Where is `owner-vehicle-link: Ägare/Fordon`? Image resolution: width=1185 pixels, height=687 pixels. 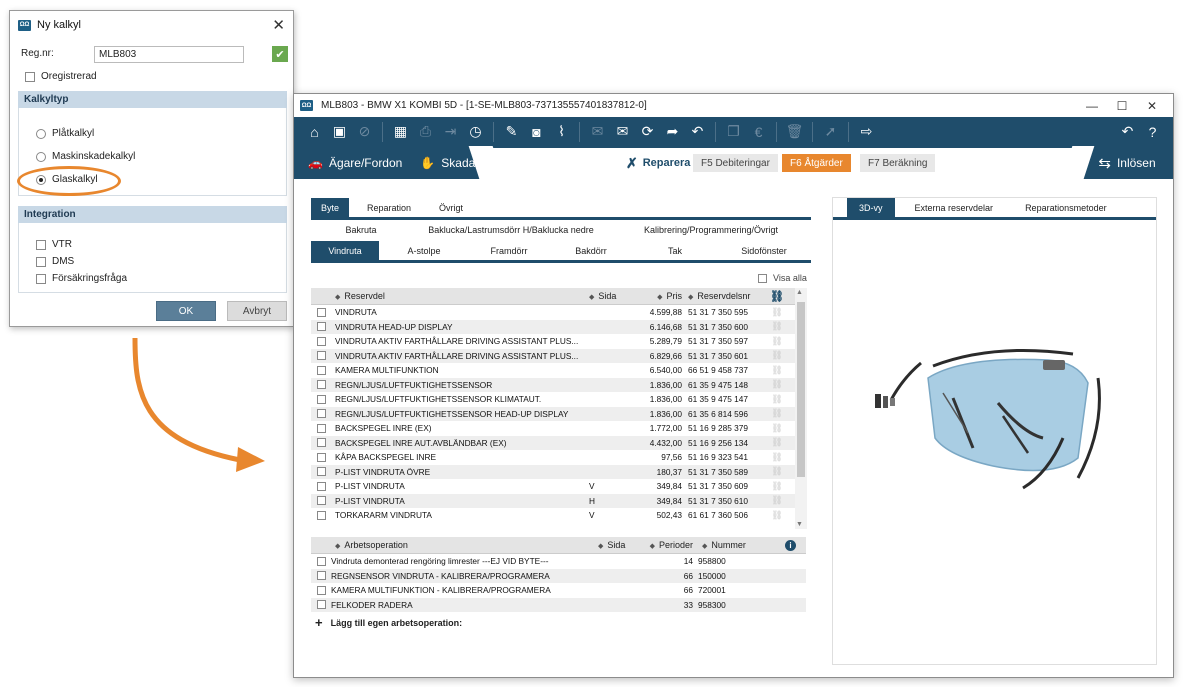
owner-vehicle-link: Ägare/Fordon is located at coordinates (365, 163).